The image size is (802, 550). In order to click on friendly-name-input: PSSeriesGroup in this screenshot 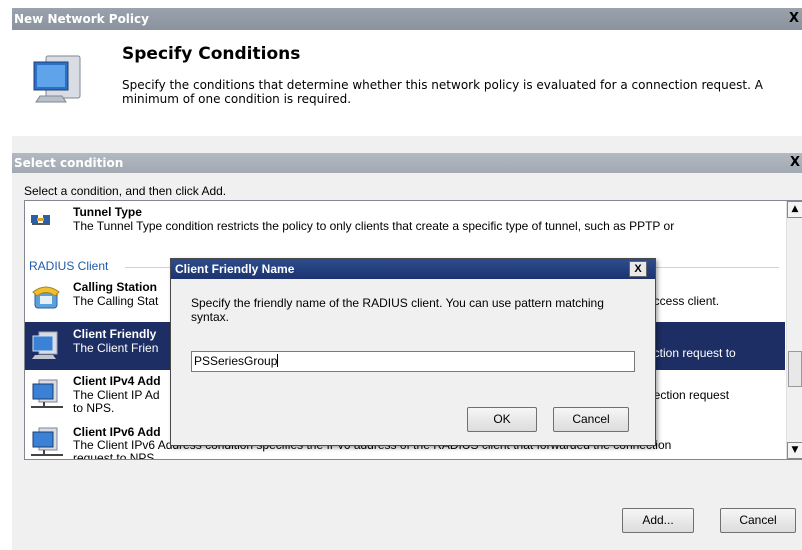, I will do `click(413, 361)`.